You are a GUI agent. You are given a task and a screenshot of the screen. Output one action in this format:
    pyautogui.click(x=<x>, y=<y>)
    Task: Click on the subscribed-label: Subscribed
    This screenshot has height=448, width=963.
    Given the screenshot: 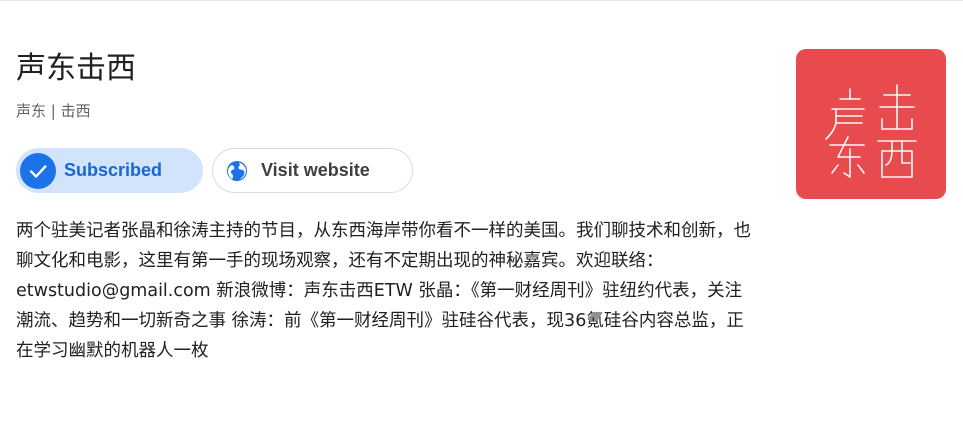 What is the action you would take?
    pyautogui.click(x=113, y=170)
    